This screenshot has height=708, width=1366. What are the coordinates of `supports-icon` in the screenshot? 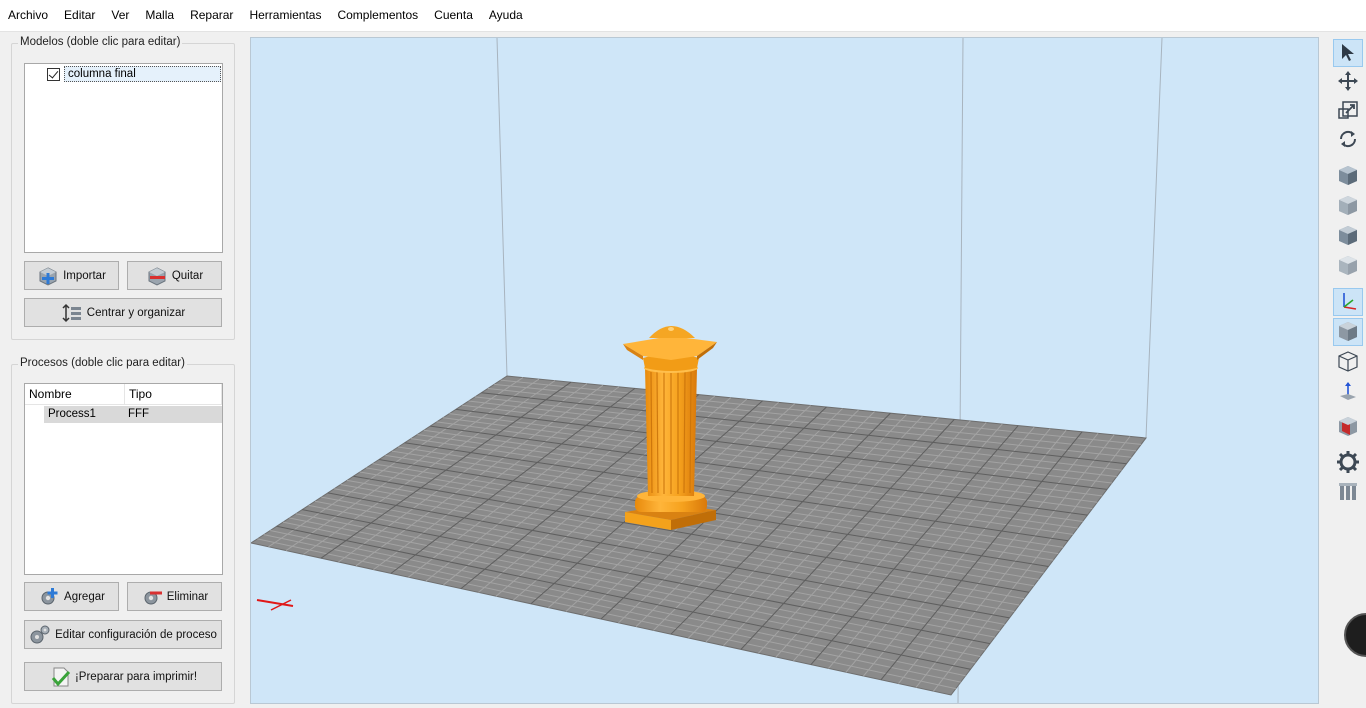 It's located at (1348, 493).